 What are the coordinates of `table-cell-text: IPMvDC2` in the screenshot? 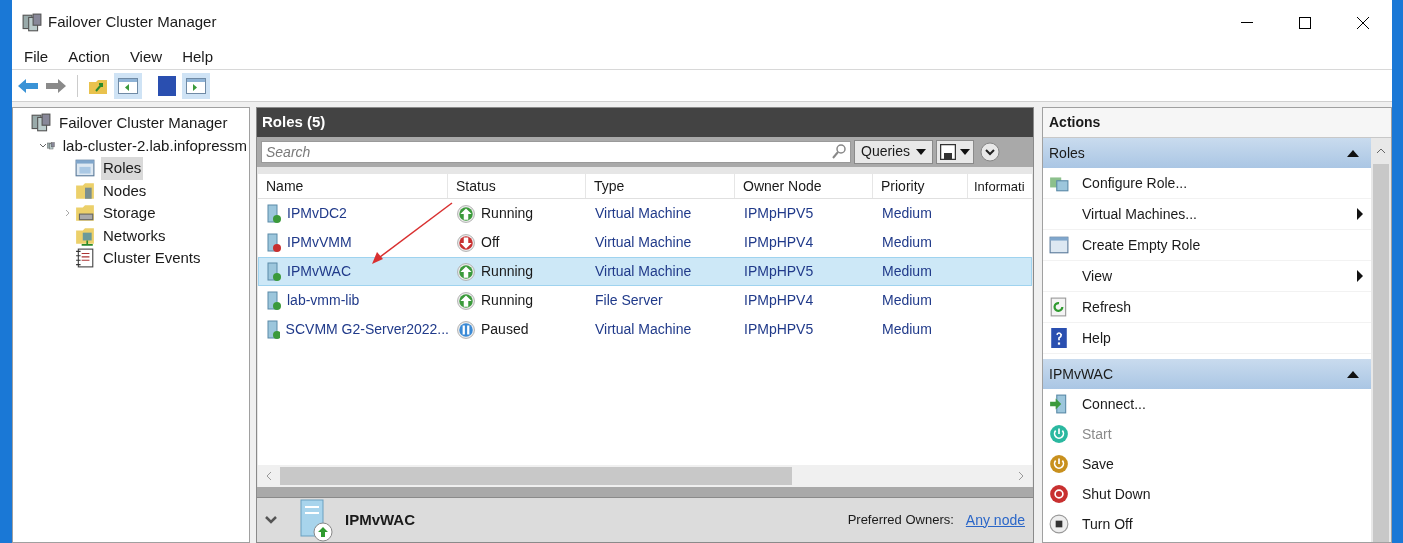 It's located at (317, 214).